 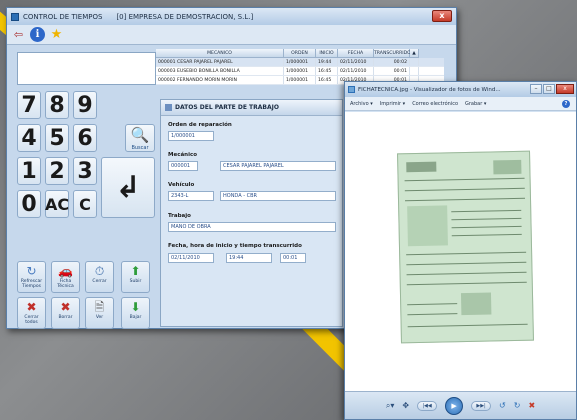 I want to click on key-5: 5, so click(x=57, y=138).